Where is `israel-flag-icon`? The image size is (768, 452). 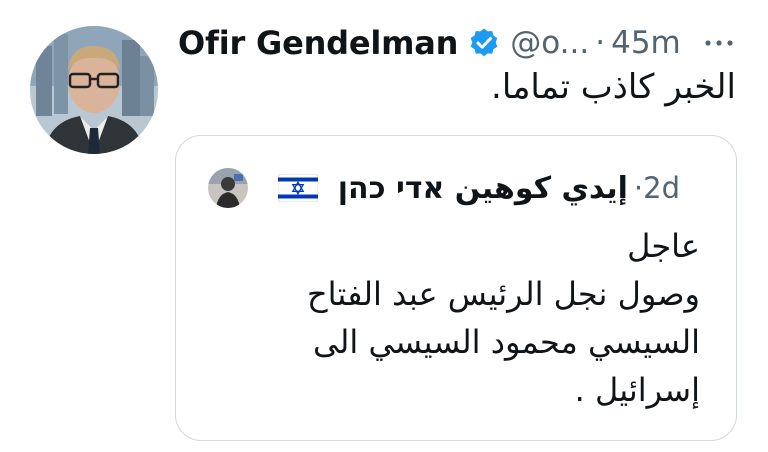 israel-flag-icon is located at coordinates (298, 188).